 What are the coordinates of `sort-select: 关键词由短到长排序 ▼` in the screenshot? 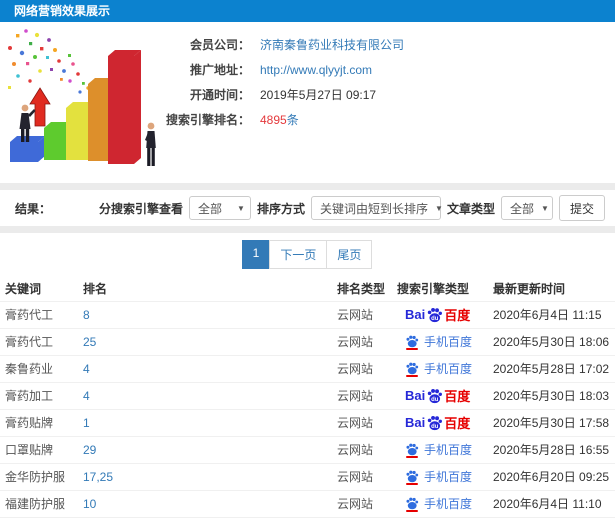 It's located at (376, 208).